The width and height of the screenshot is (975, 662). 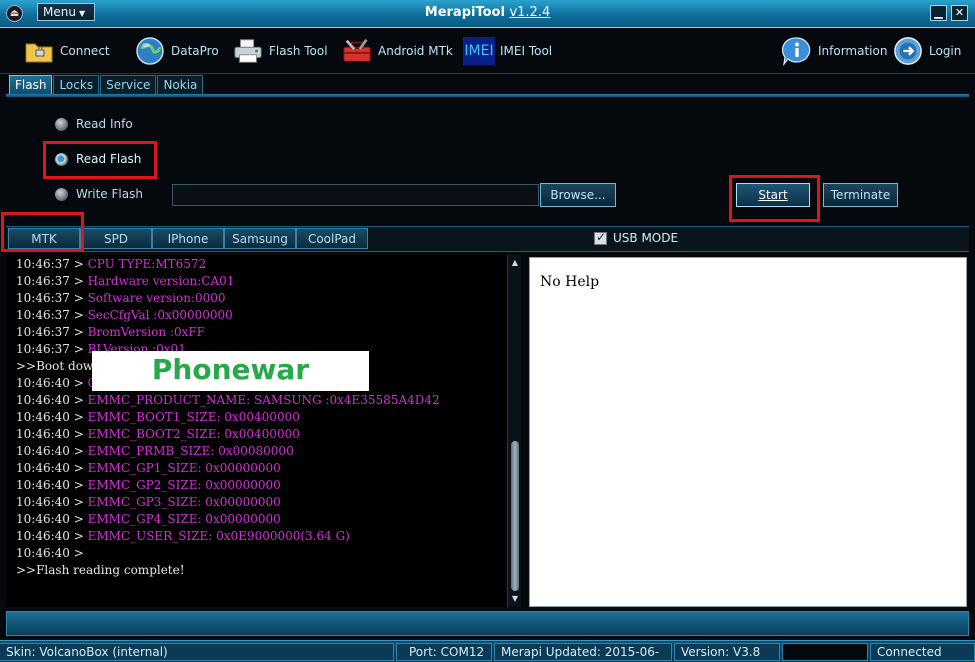 What do you see at coordinates (515, 516) in the screenshot?
I see `scroll-thumb` at bounding box center [515, 516].